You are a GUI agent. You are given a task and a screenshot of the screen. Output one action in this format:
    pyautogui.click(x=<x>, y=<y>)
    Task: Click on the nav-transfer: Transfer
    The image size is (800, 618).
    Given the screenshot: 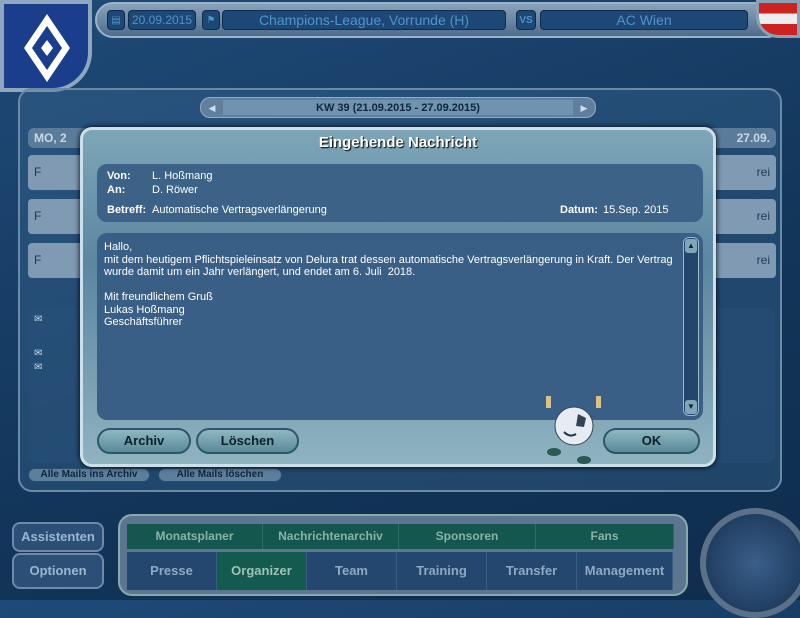 What is the action you would take?
    pyautogui.click(x=532, y=571)
    